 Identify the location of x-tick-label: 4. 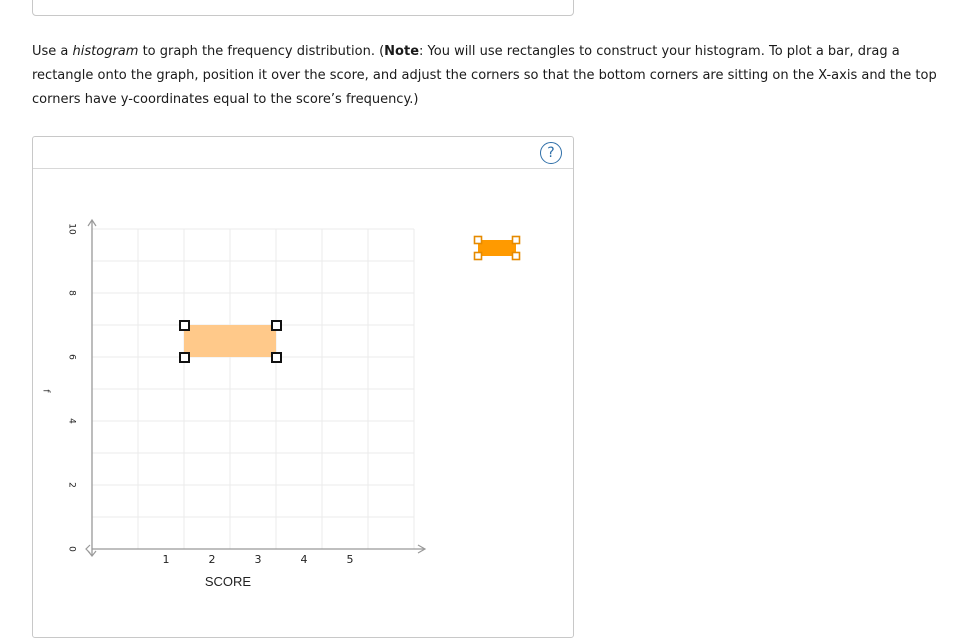
(304, 559).